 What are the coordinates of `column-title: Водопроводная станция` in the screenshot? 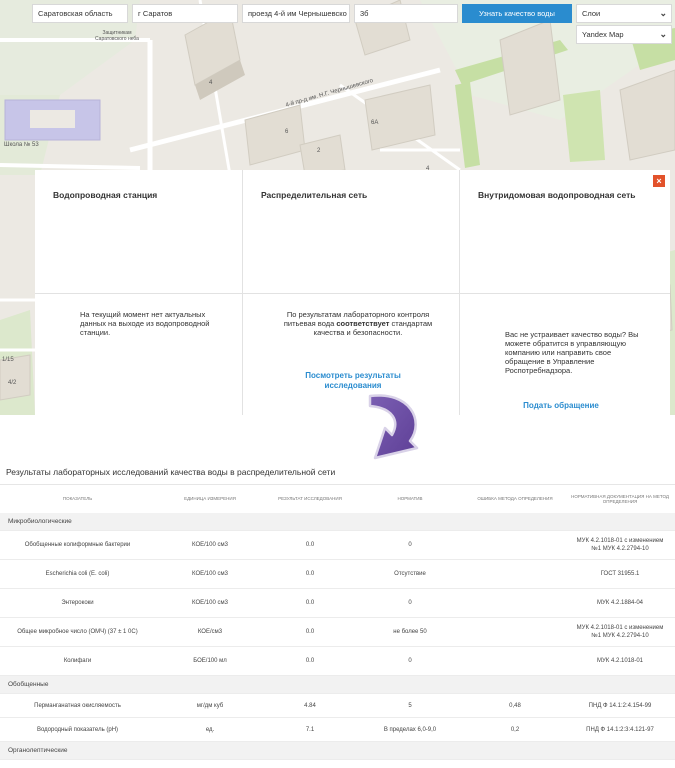 It's located at (105, 195).